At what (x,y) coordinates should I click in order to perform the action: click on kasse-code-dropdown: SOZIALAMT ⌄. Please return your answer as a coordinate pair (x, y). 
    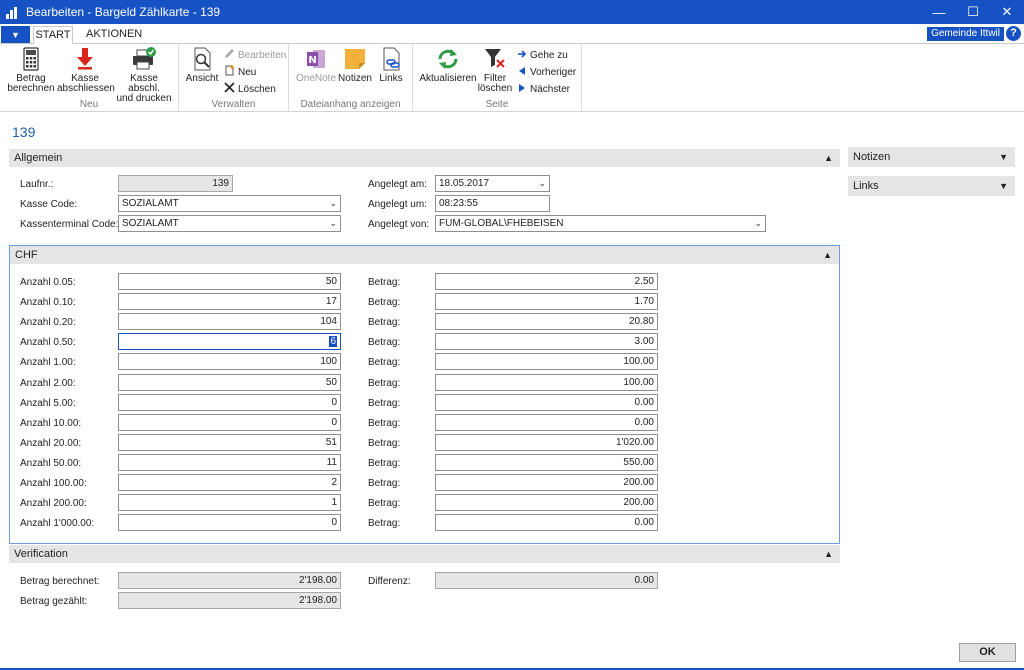
    Looking at the image, I should click on (229, 203).